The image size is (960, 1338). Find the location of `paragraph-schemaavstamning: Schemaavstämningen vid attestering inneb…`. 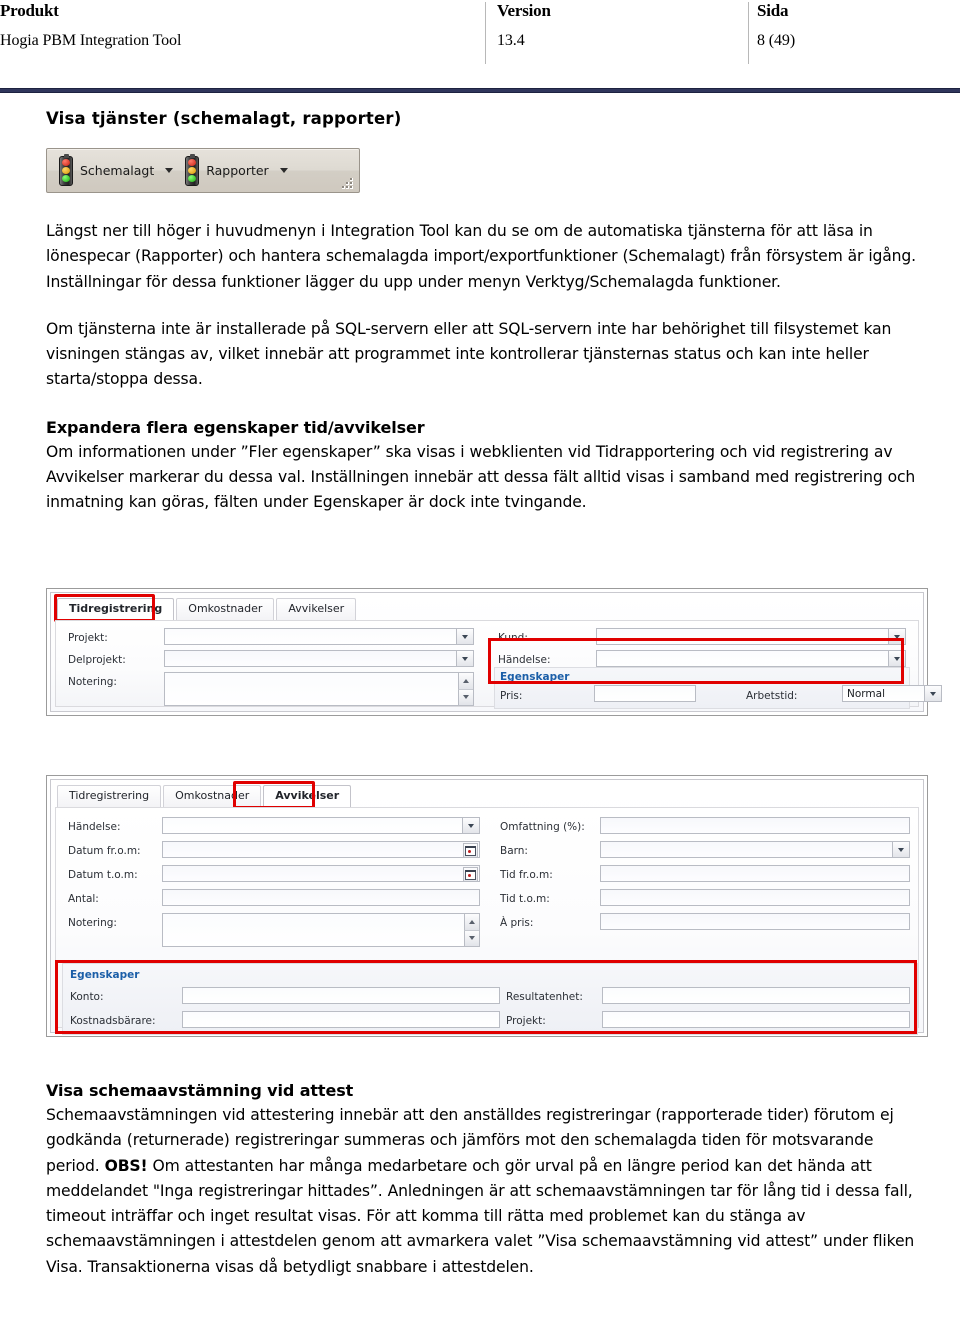

paragraph-schemaavstamning: Schemaavstämningen vid attestering inneb… is located at coordinates (486, 1191).